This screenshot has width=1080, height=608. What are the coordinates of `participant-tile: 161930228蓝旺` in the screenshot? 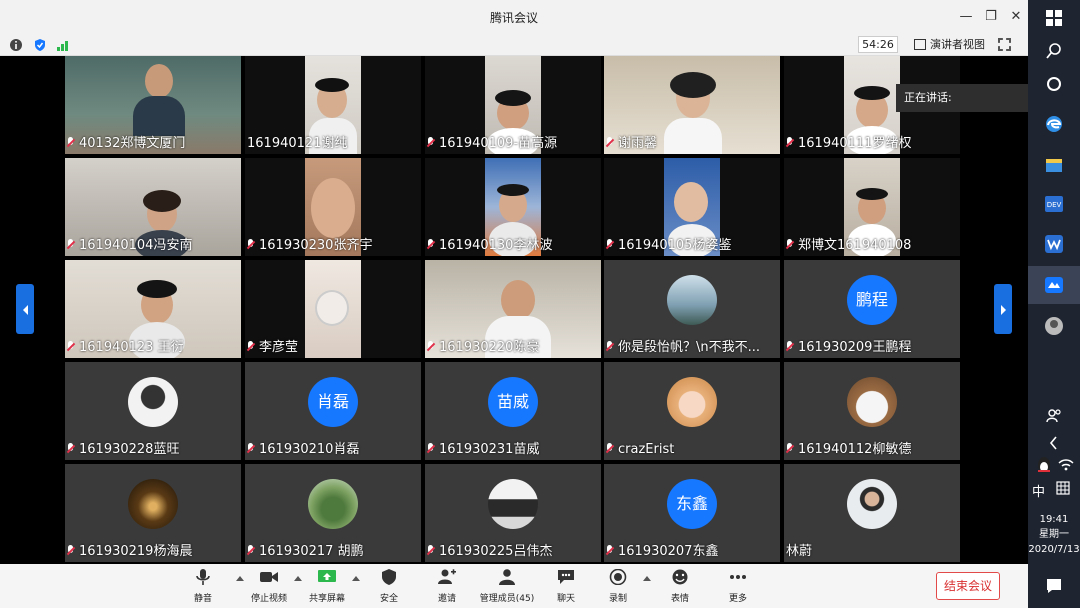 It's located at (153, 411).